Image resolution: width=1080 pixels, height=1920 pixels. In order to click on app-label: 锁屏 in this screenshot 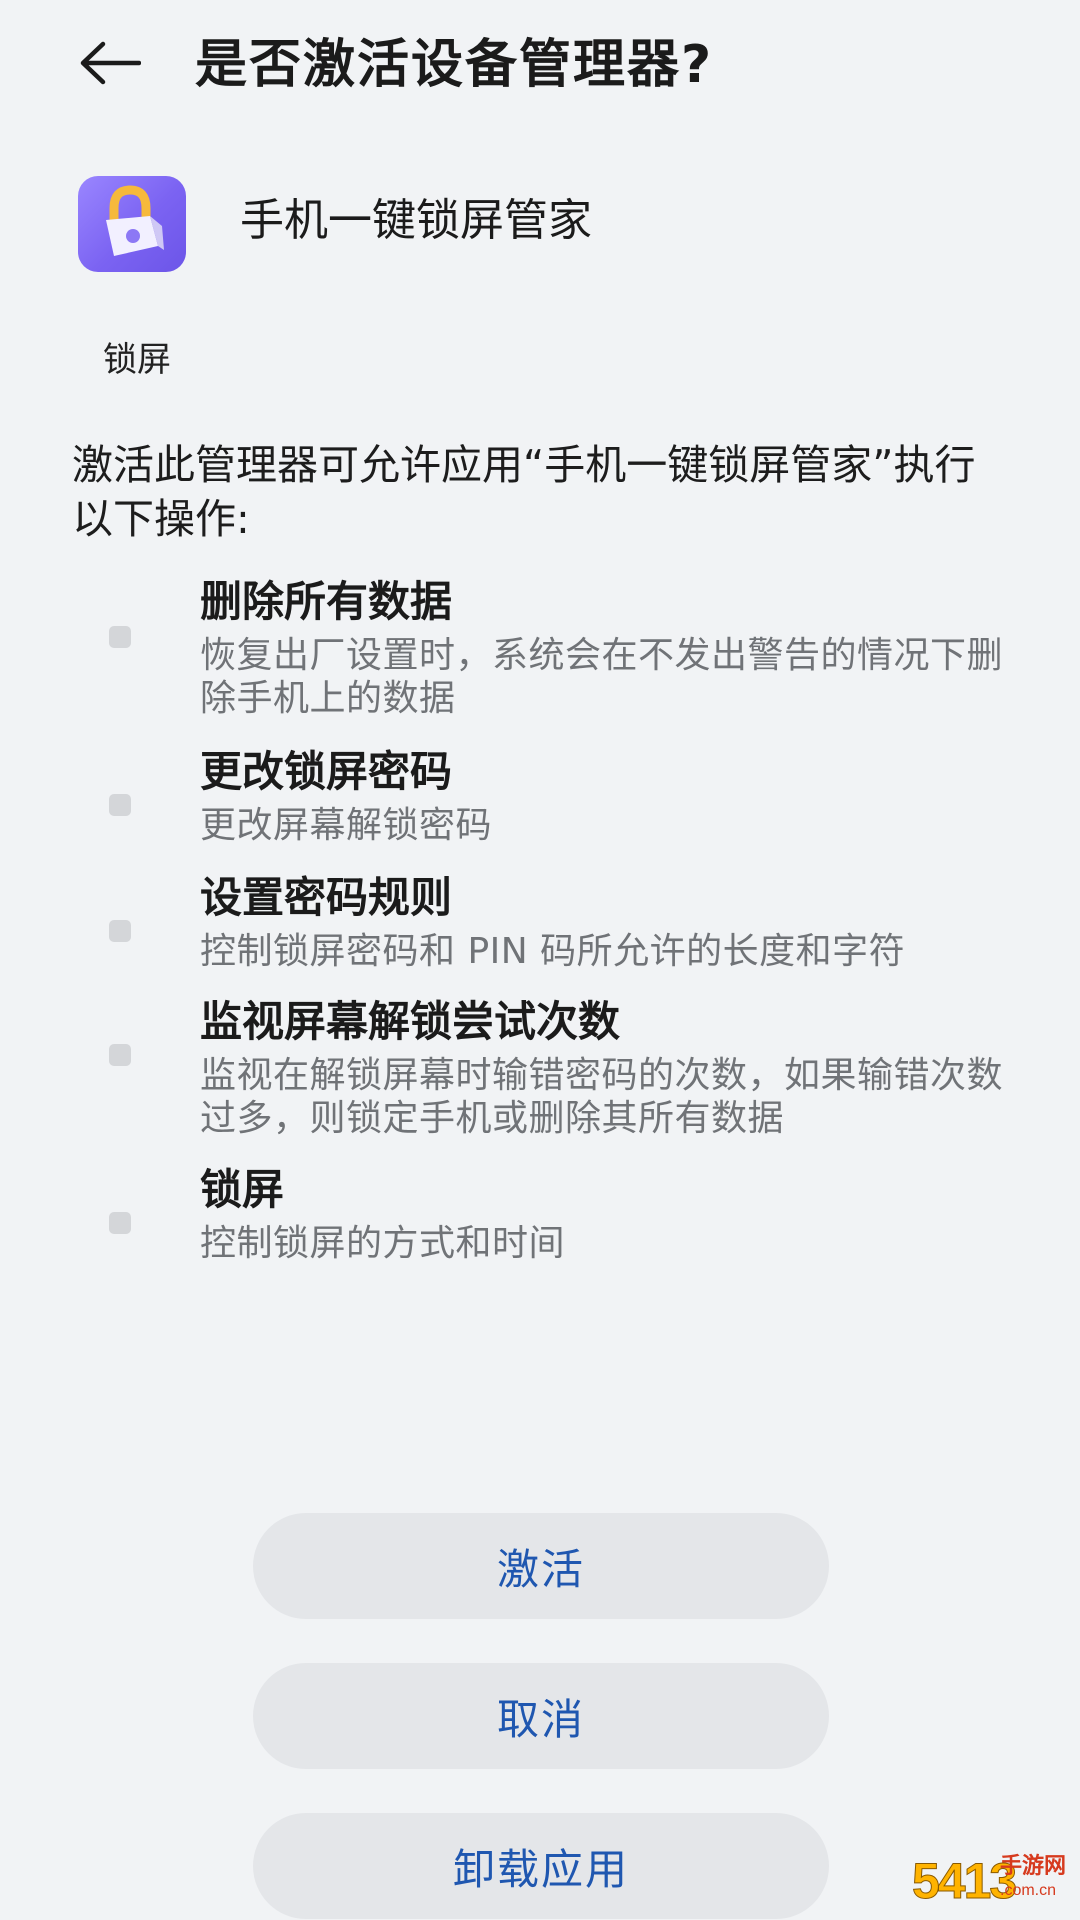, I will do `click(137, 360)`.